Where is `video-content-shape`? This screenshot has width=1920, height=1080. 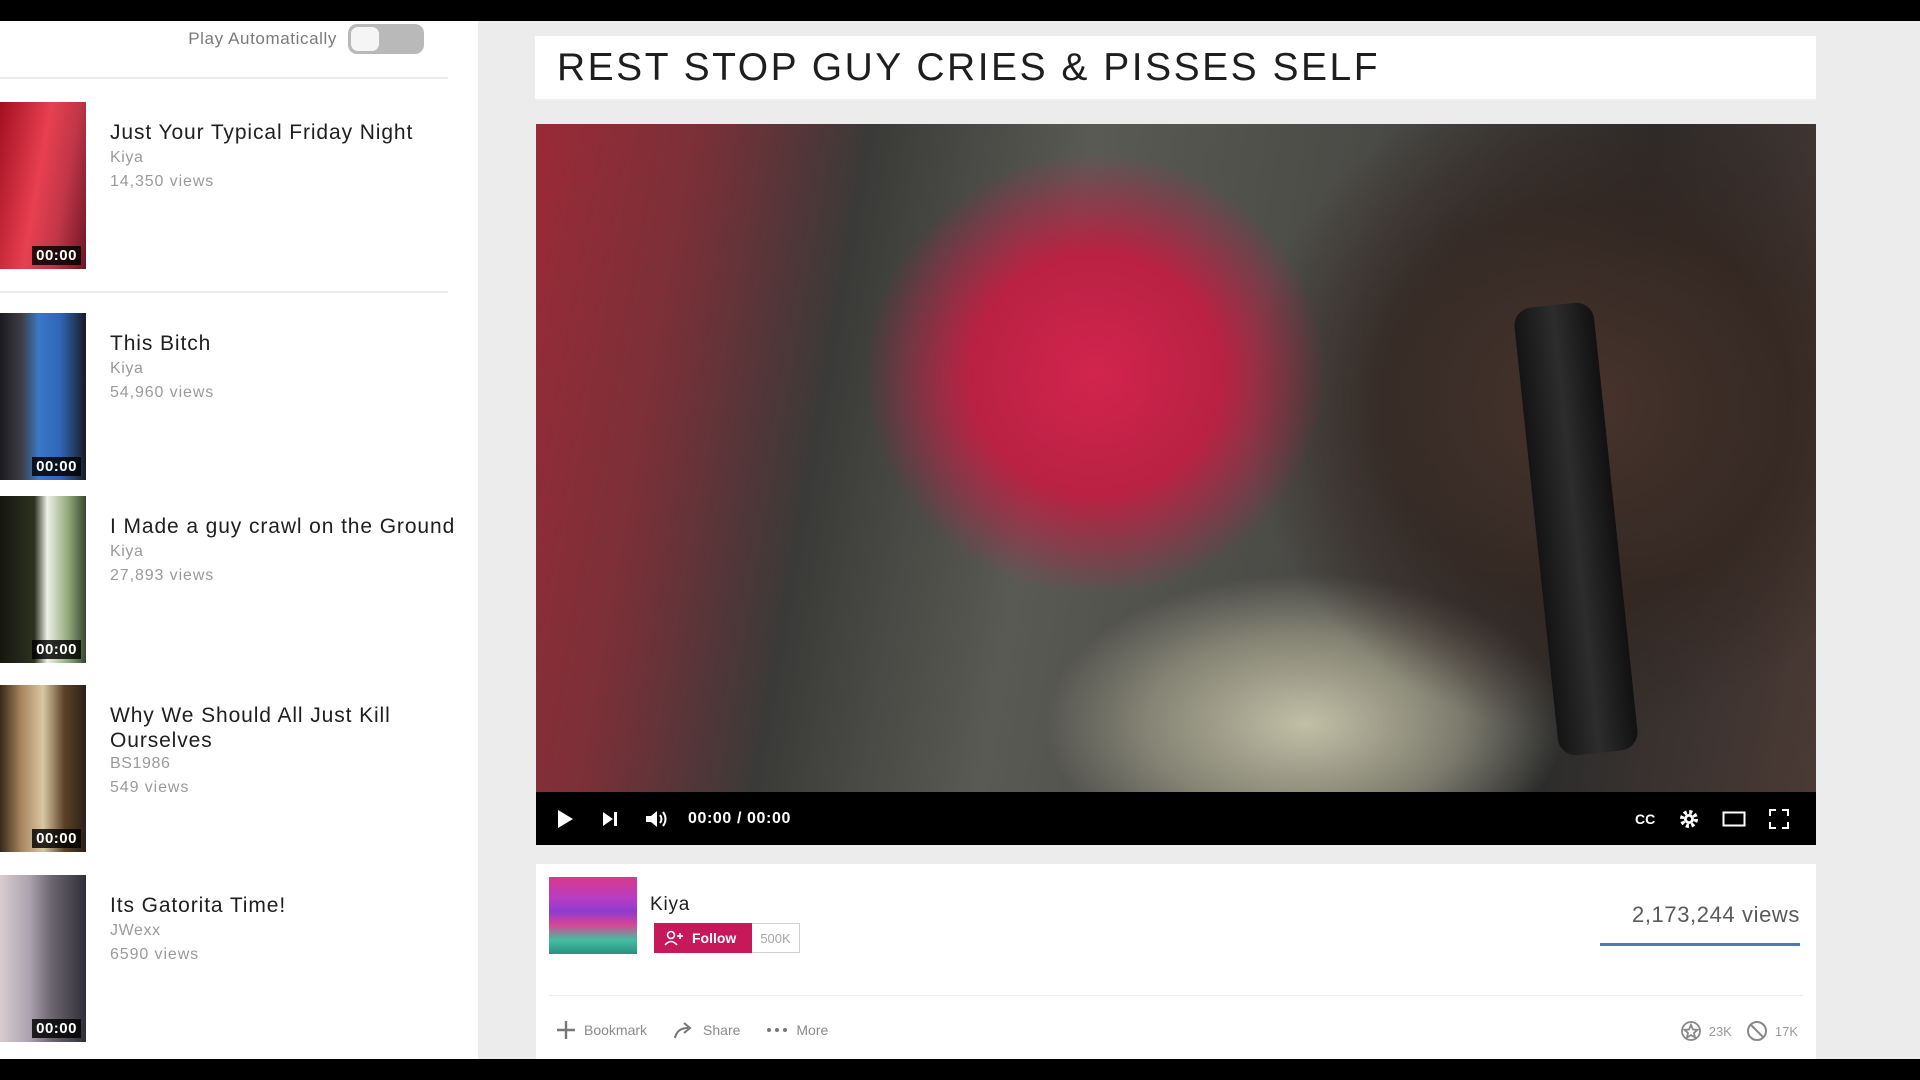
video-content-shape is located at coordinates (1576, 529).